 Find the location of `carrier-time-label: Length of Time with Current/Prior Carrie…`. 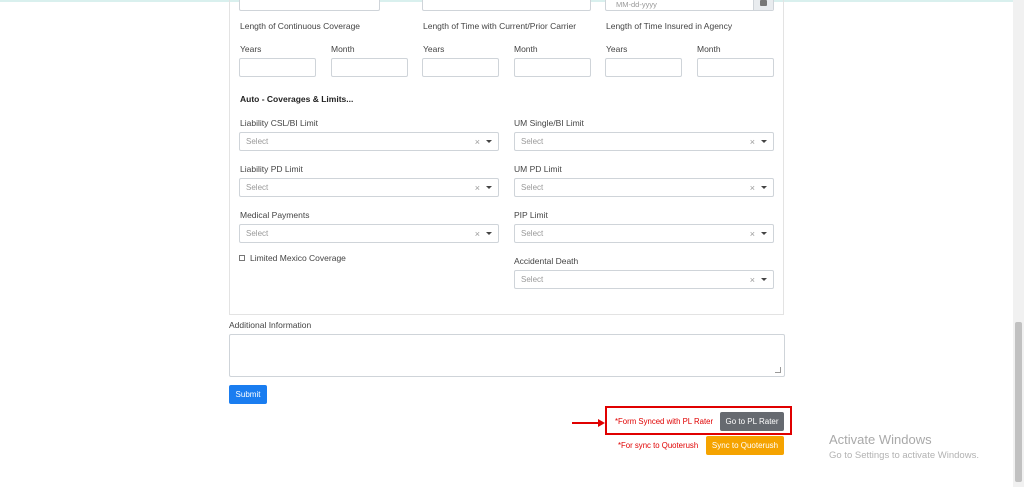

carrier-time-label: Length of Time with Current/Prior Carrie… is located at coordinates (500, 26).